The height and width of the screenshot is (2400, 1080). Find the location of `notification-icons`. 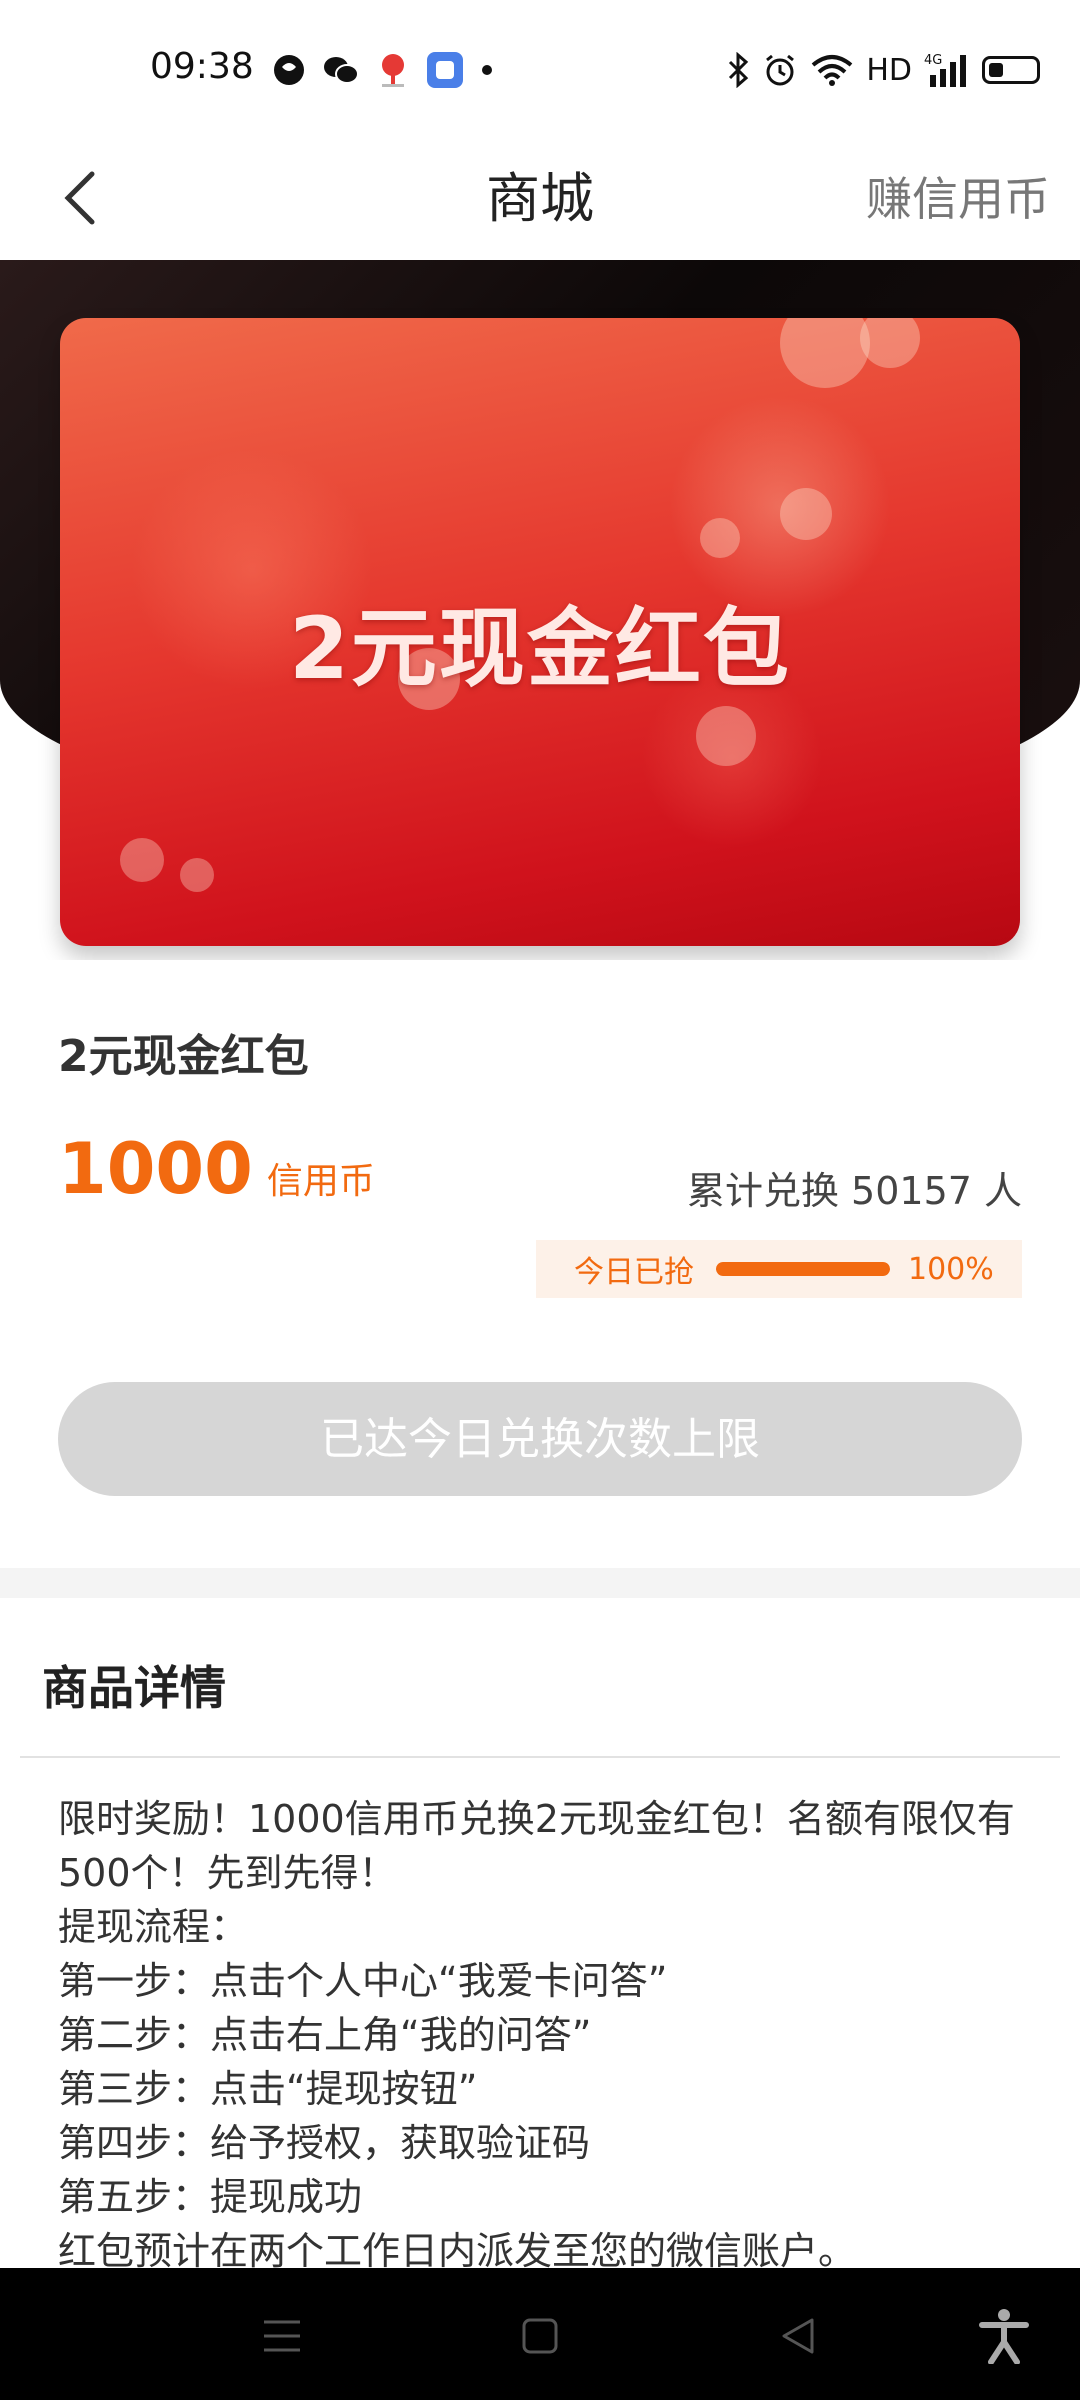

notification-icons is located at coordinates (383, 70).